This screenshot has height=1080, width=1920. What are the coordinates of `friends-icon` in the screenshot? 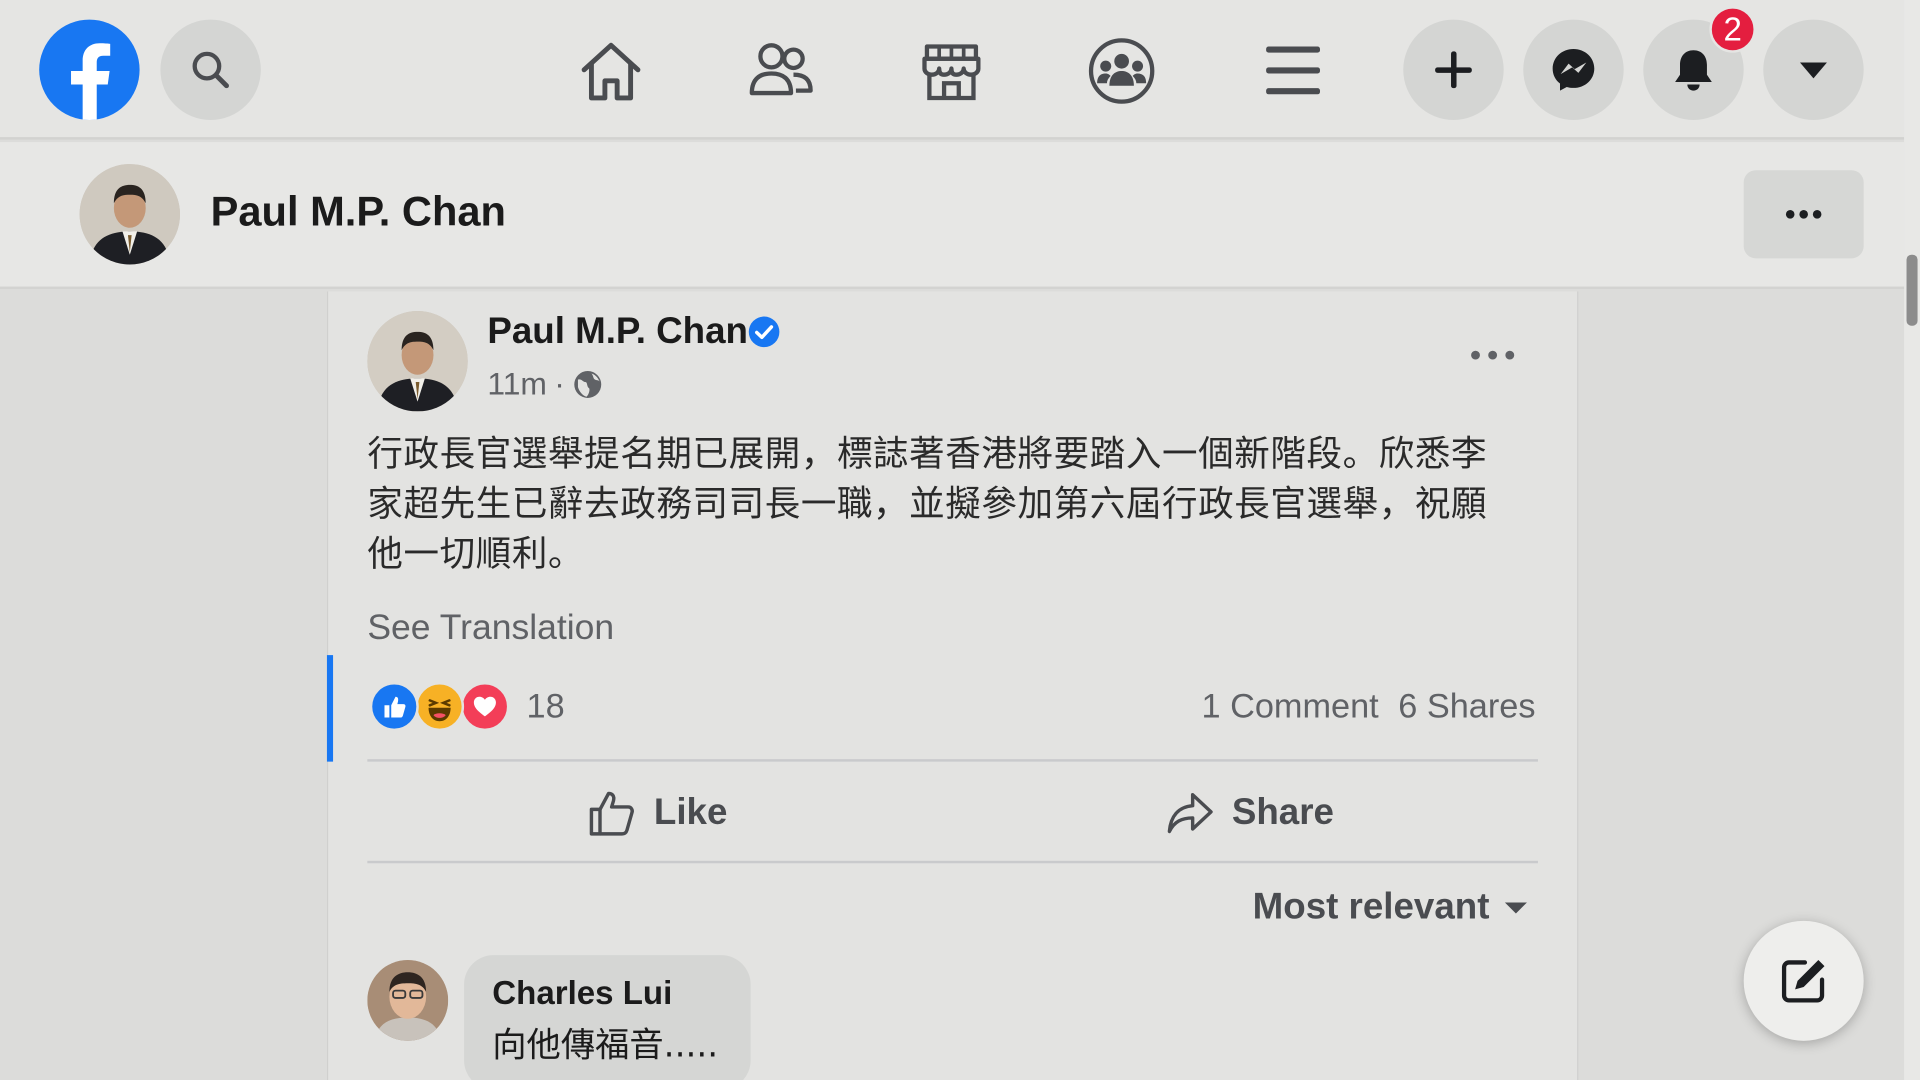 It's located at (781, 69).